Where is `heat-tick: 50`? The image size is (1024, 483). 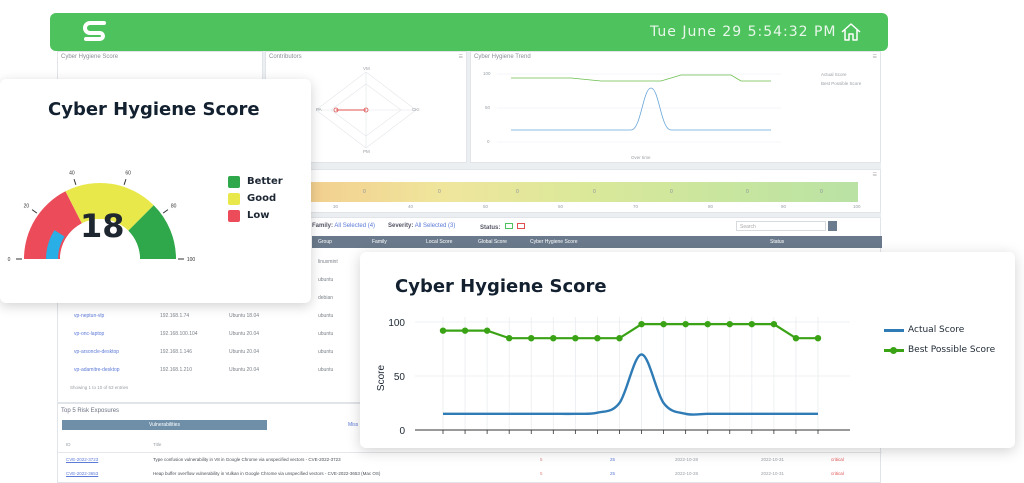
heat-tick: 50 is located at coordinates (486, 206).